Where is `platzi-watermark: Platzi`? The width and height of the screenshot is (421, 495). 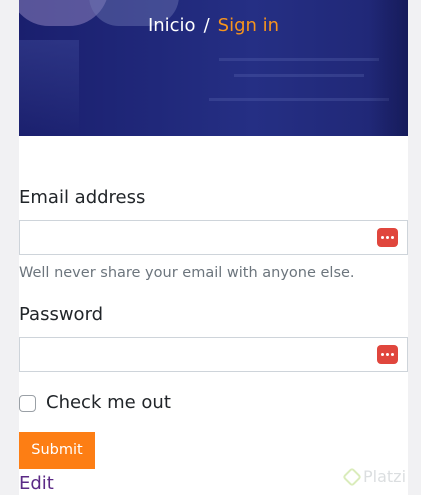 platzi-watermark: Platzi is located at coordinates (374, 476).